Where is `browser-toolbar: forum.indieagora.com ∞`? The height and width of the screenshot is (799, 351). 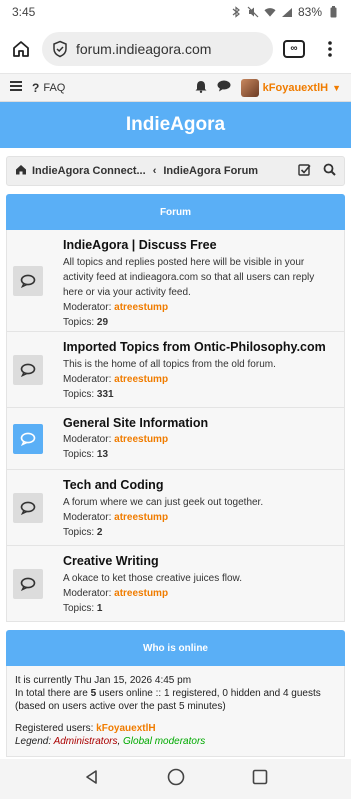
browser-toolbar: forum.indieagora.com ∞ is located at coordinates (175, 49).